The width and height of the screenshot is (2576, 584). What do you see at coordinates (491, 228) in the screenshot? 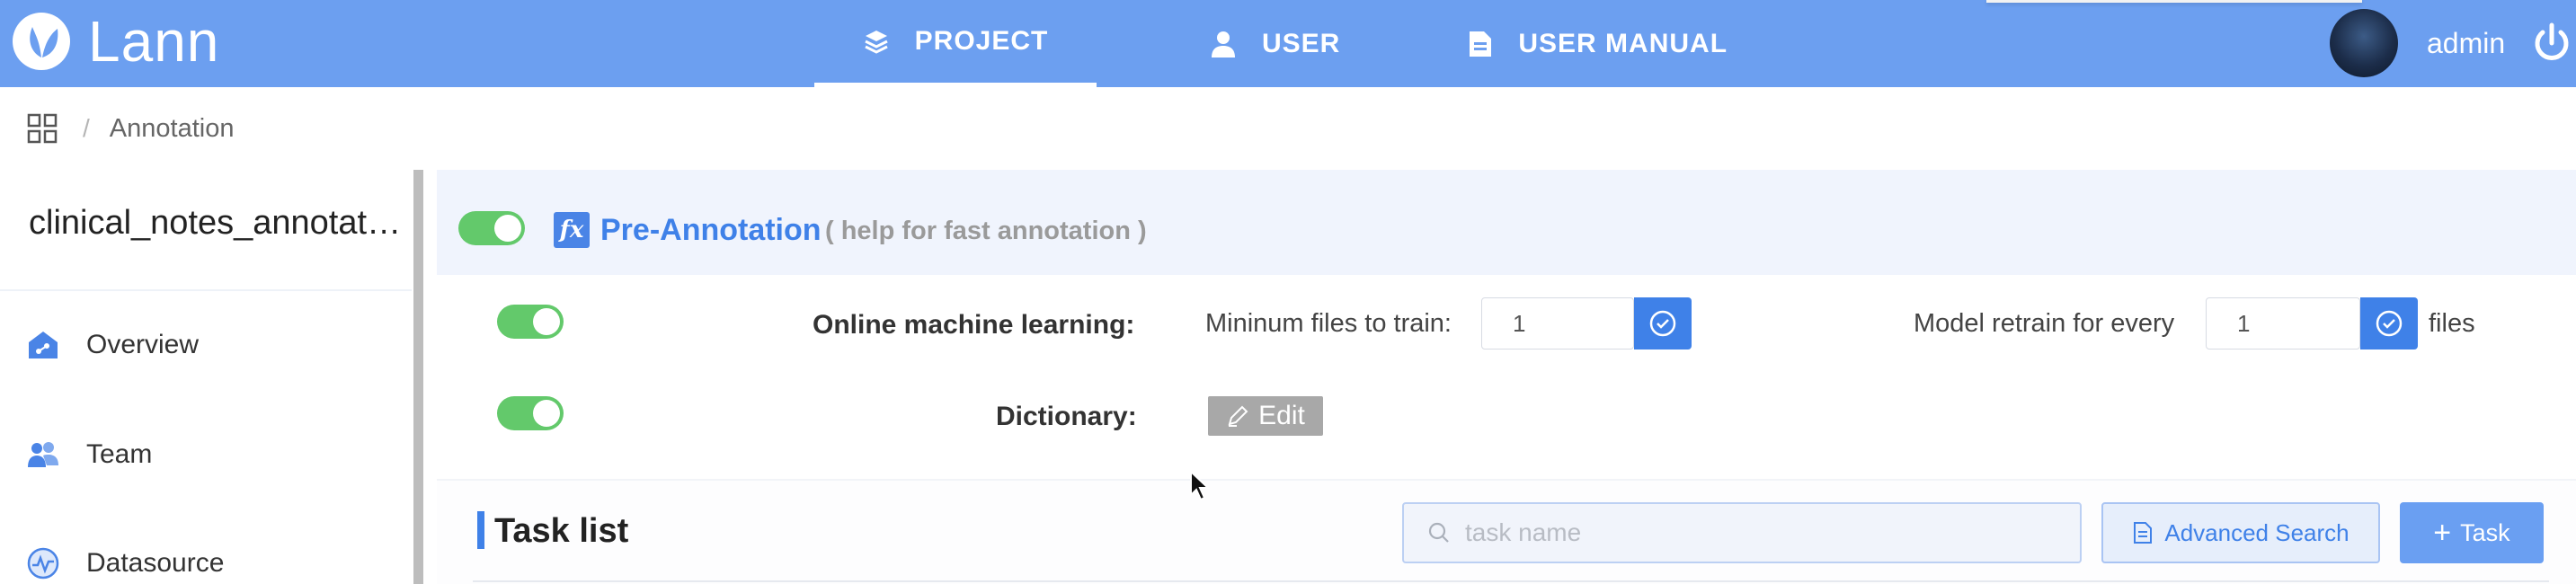
I see `pre-annotation-toggle` at bounding box center [491, 228].